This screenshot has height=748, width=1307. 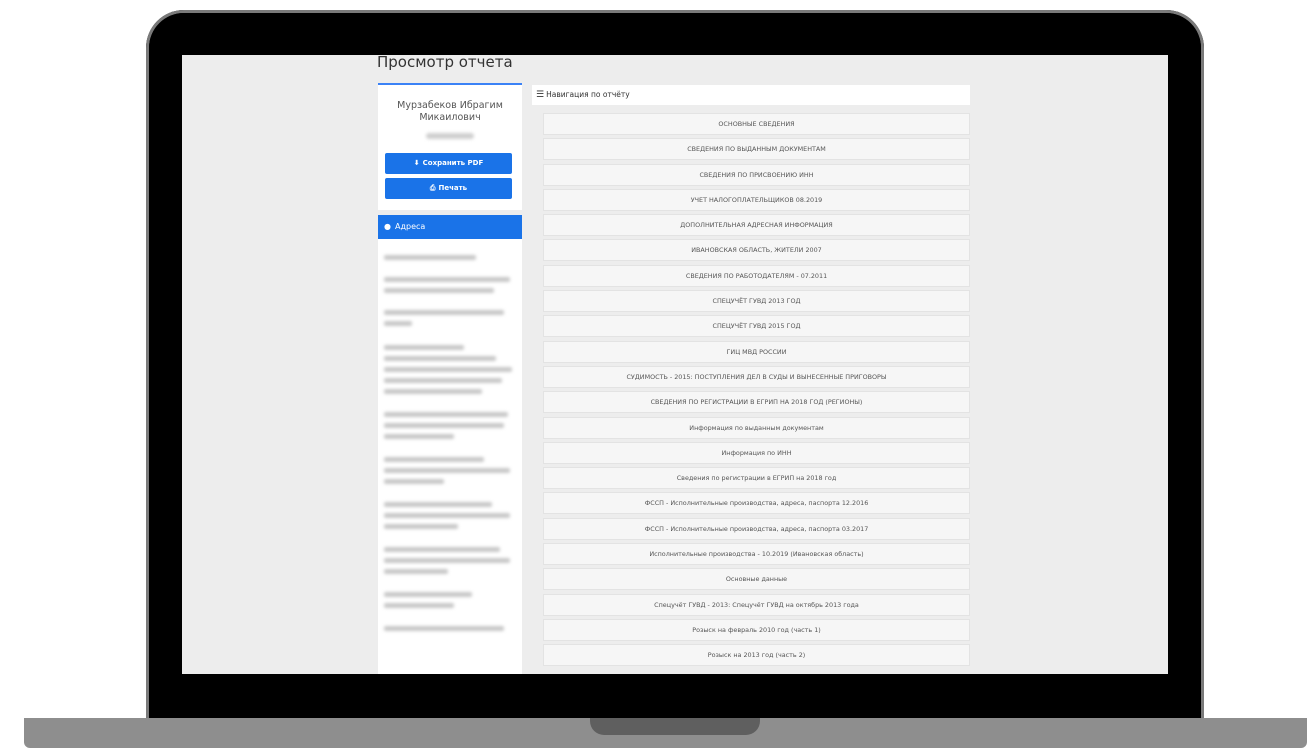 I want to click on addresses-header: ● Адреса, so click(x=450, y=227).